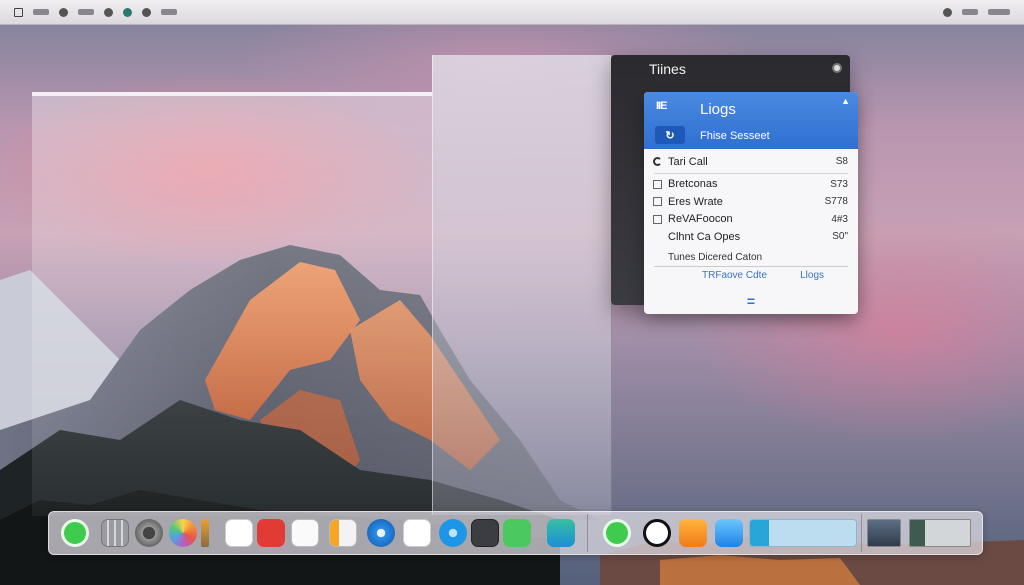  What do you see at coordinates (837, 68) in the screenshot?
I see `window-control-icon` at bounding box center [837, 68].